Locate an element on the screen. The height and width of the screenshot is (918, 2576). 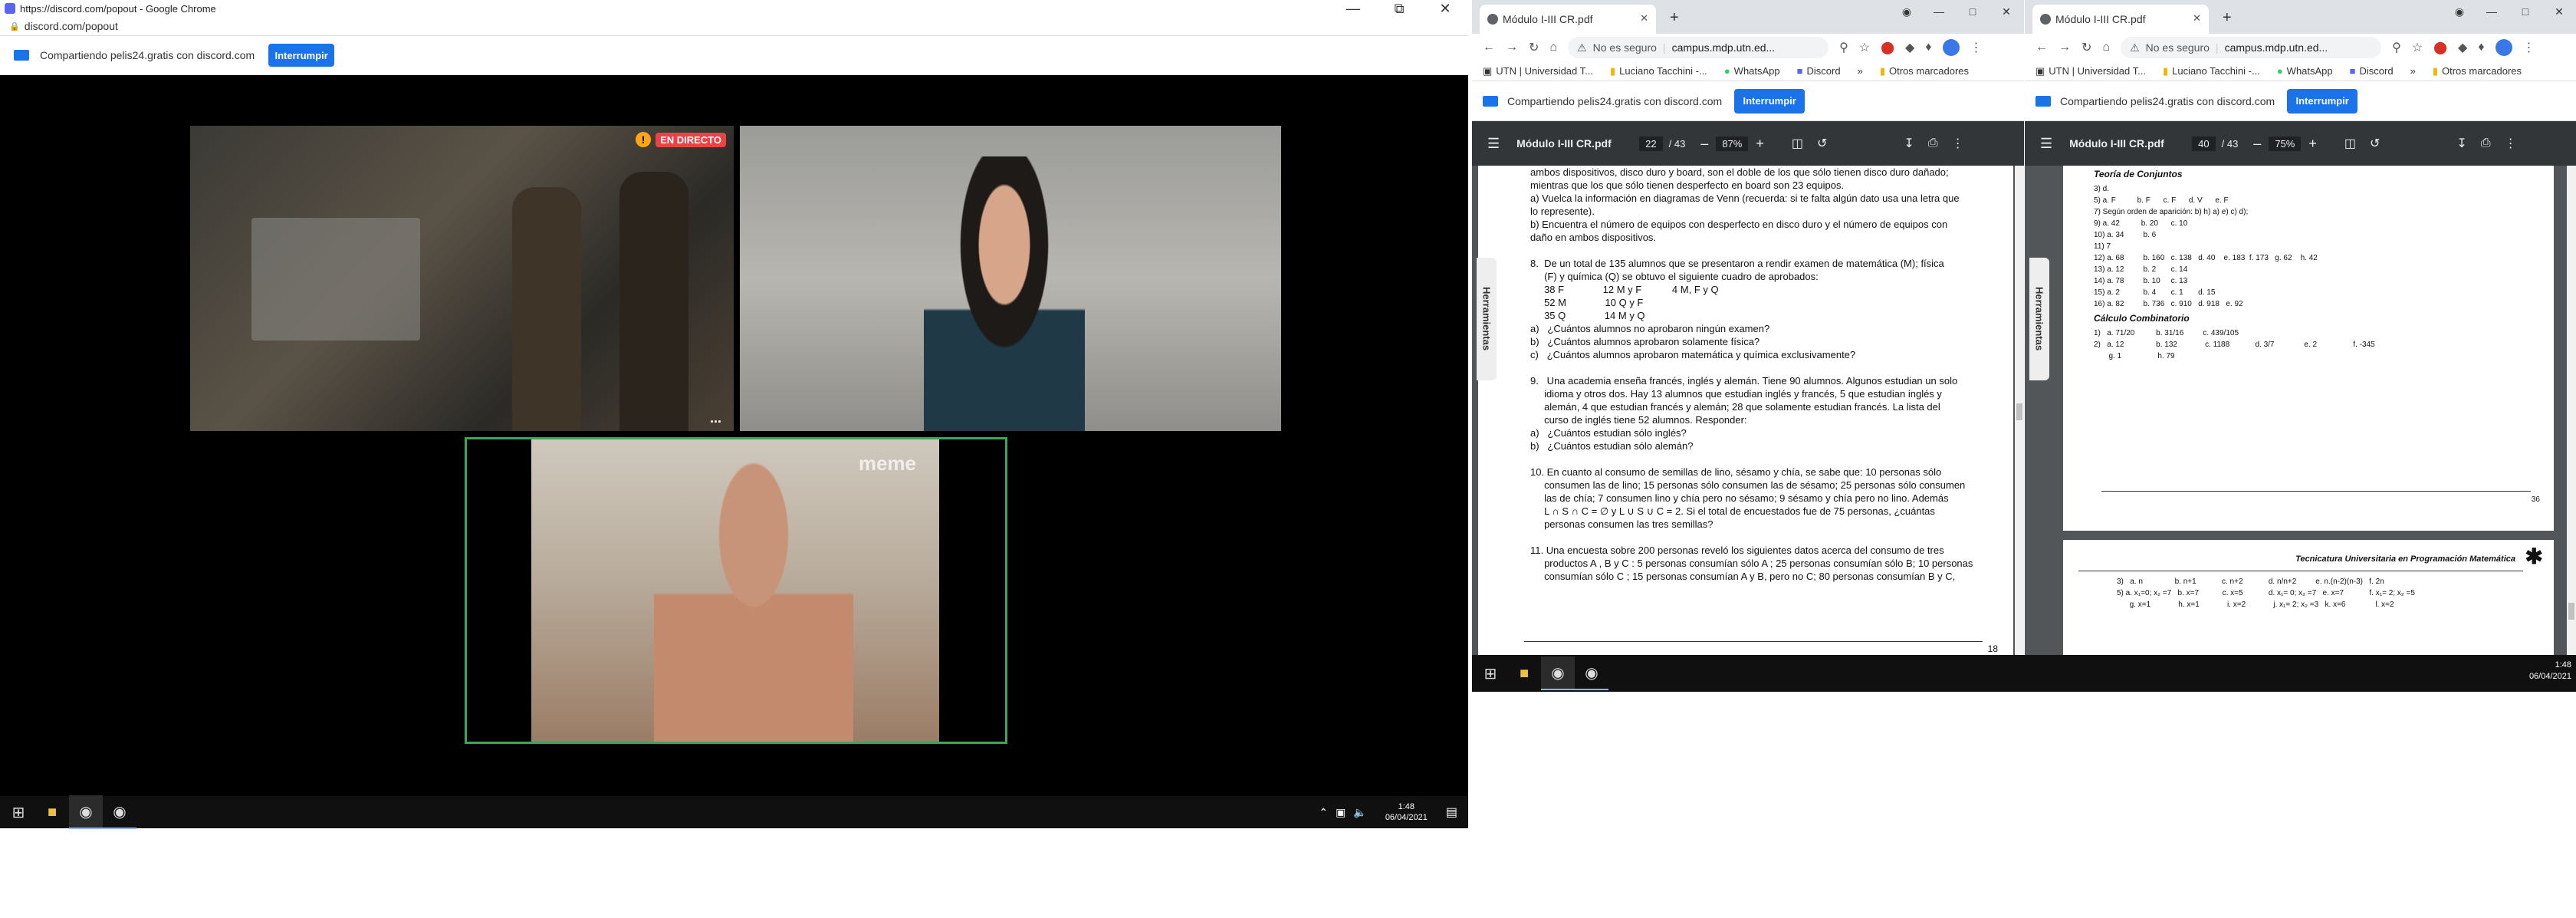
page-input: 40 is located at coordinates (2204, 143).